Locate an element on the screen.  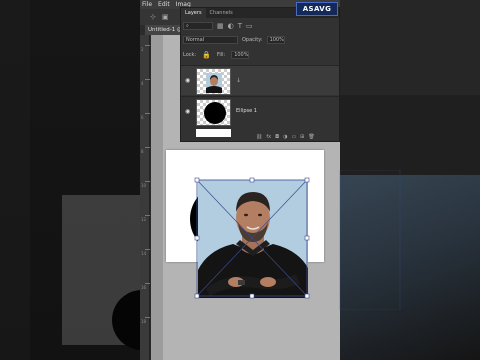
portrait-thumbnail-icon is located at coordinates (214, 83).